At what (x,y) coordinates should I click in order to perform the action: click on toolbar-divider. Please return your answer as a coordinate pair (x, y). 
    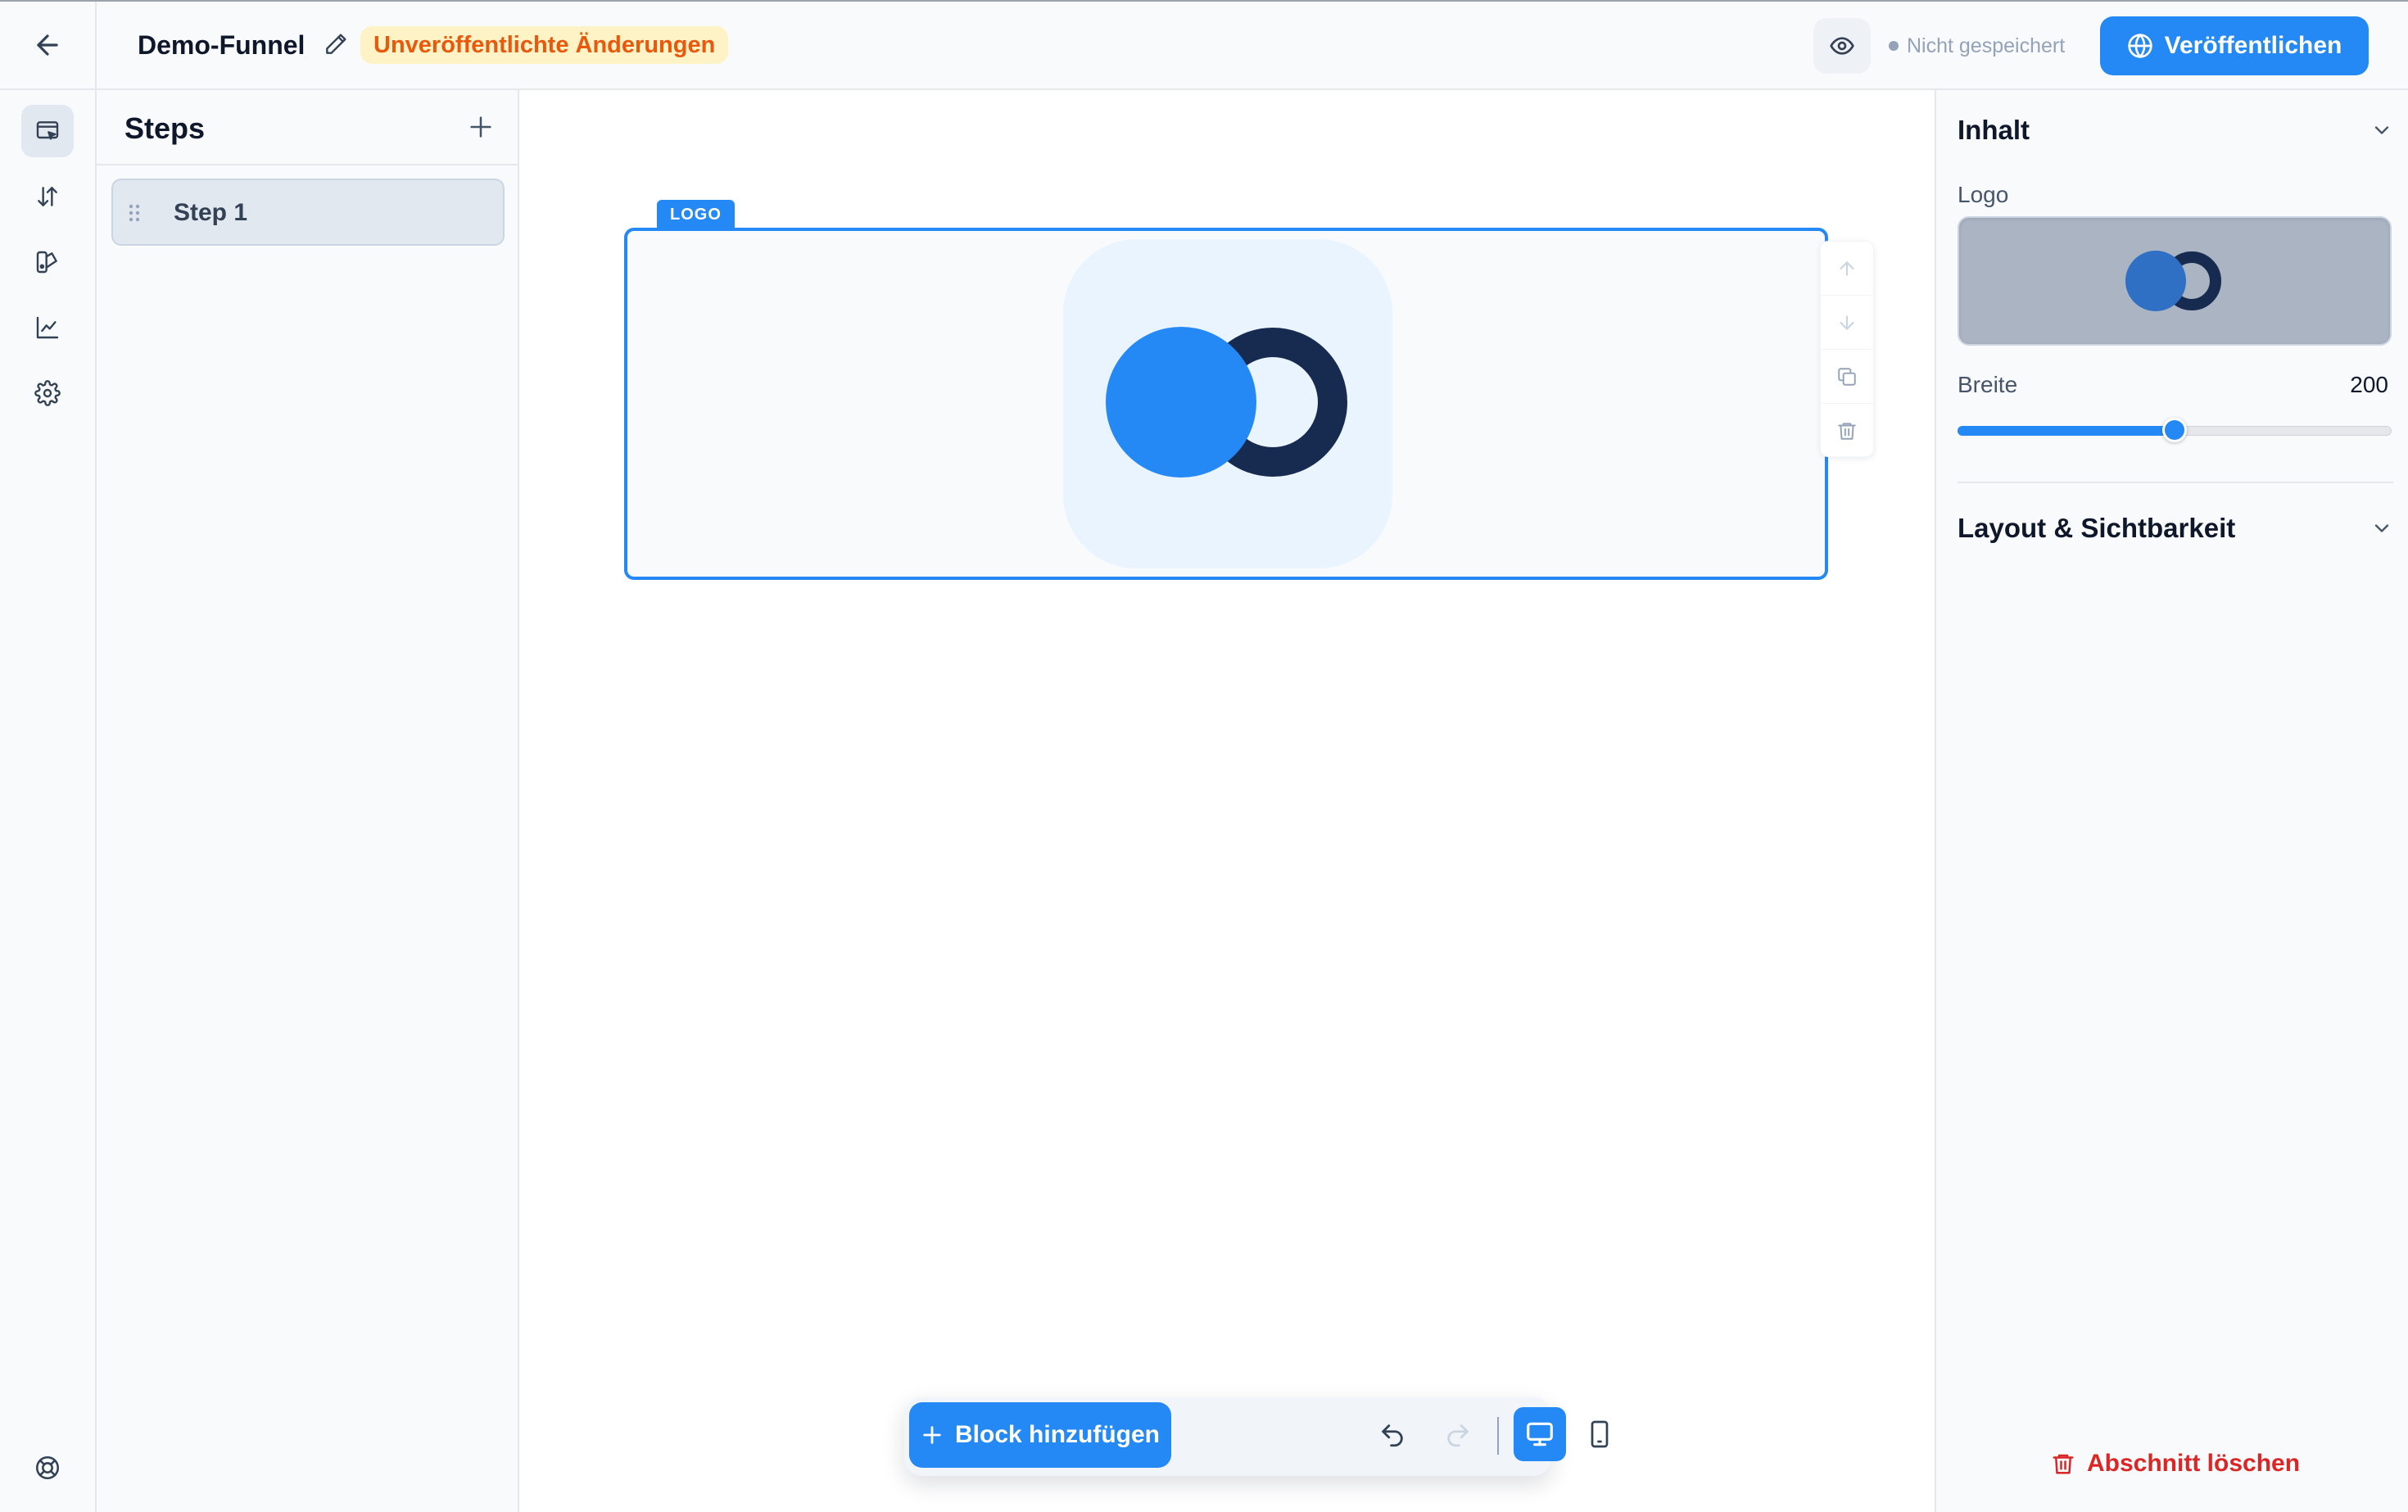
    Looking at the image, I should click on (1498, 1436).